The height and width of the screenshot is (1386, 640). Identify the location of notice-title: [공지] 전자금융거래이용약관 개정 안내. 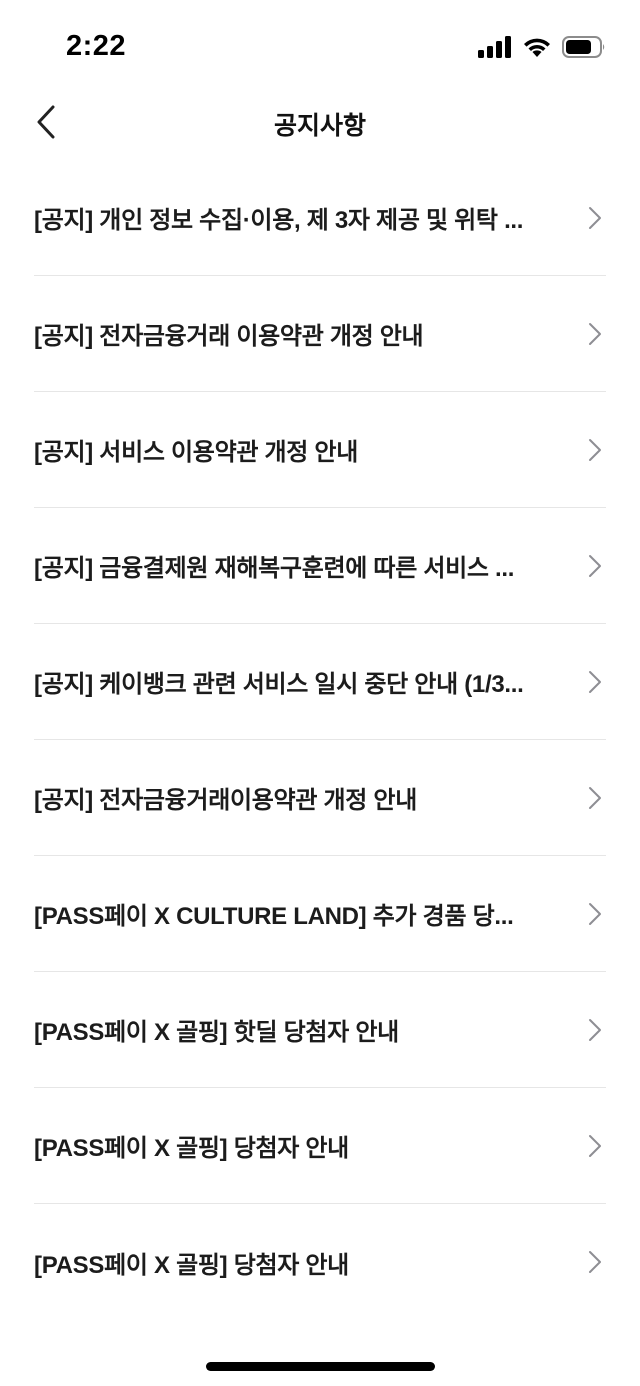
(225, 800).